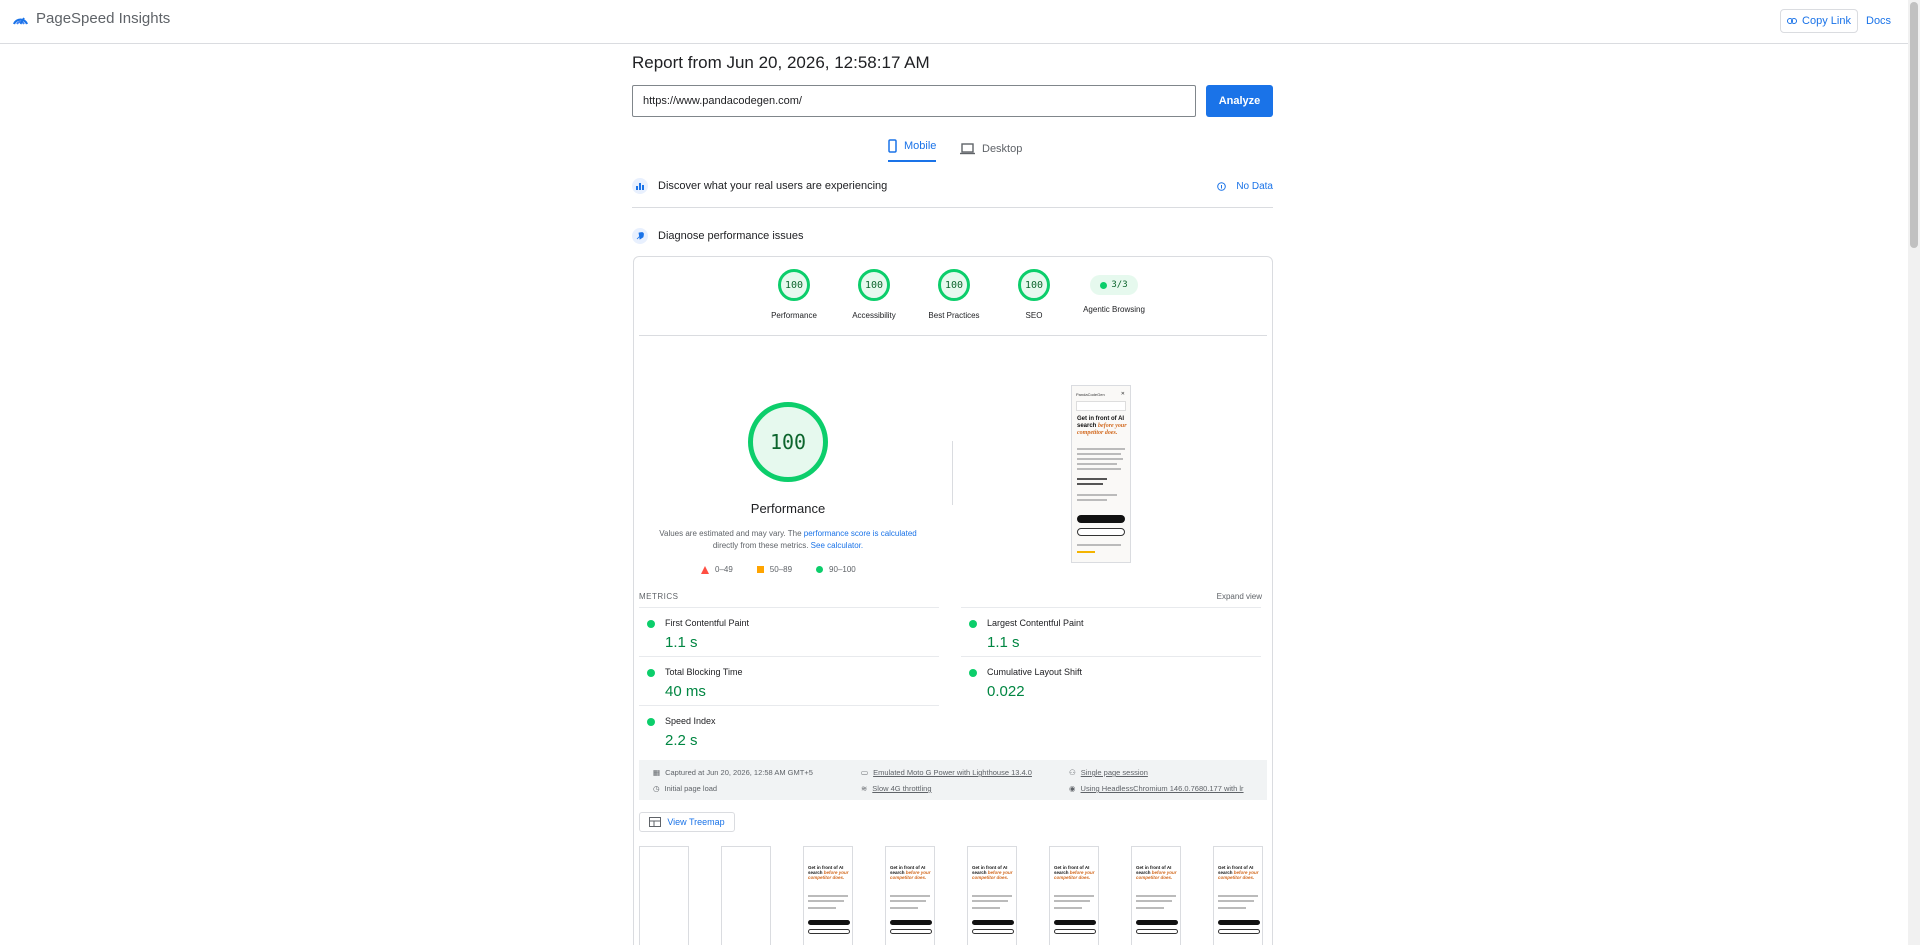 Image resolution: width=1920 pixels, height=945 pixels. Describe the element at coordinates (896, 788) in the screenshot. I see `throttling-info: ≋ Slow 4G throttling` at that location.